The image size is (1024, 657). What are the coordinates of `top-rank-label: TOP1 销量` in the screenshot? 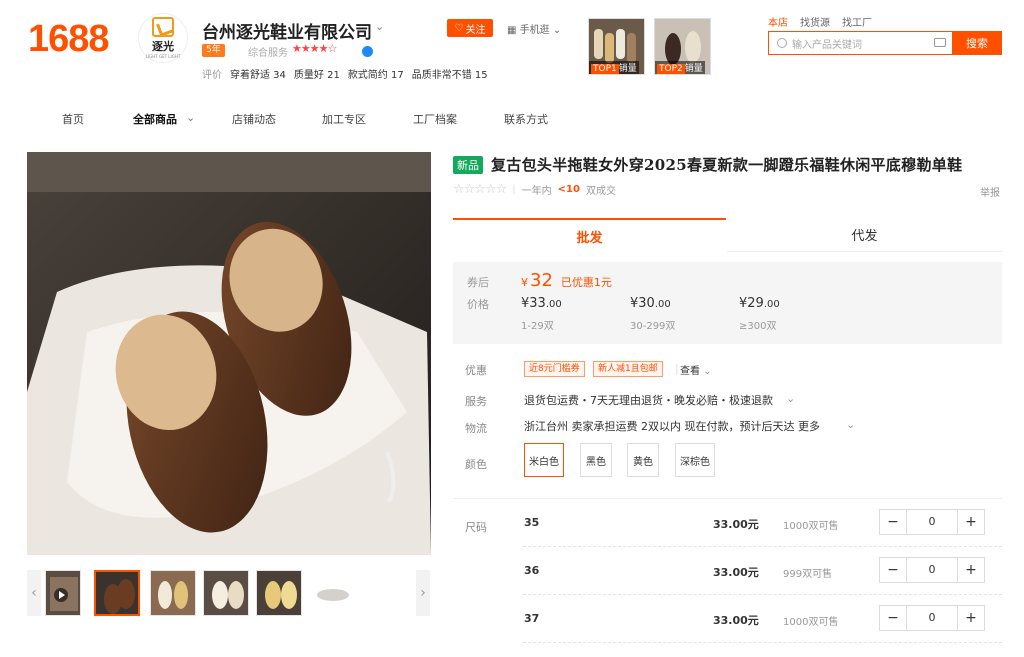 It's located at (614, 67).